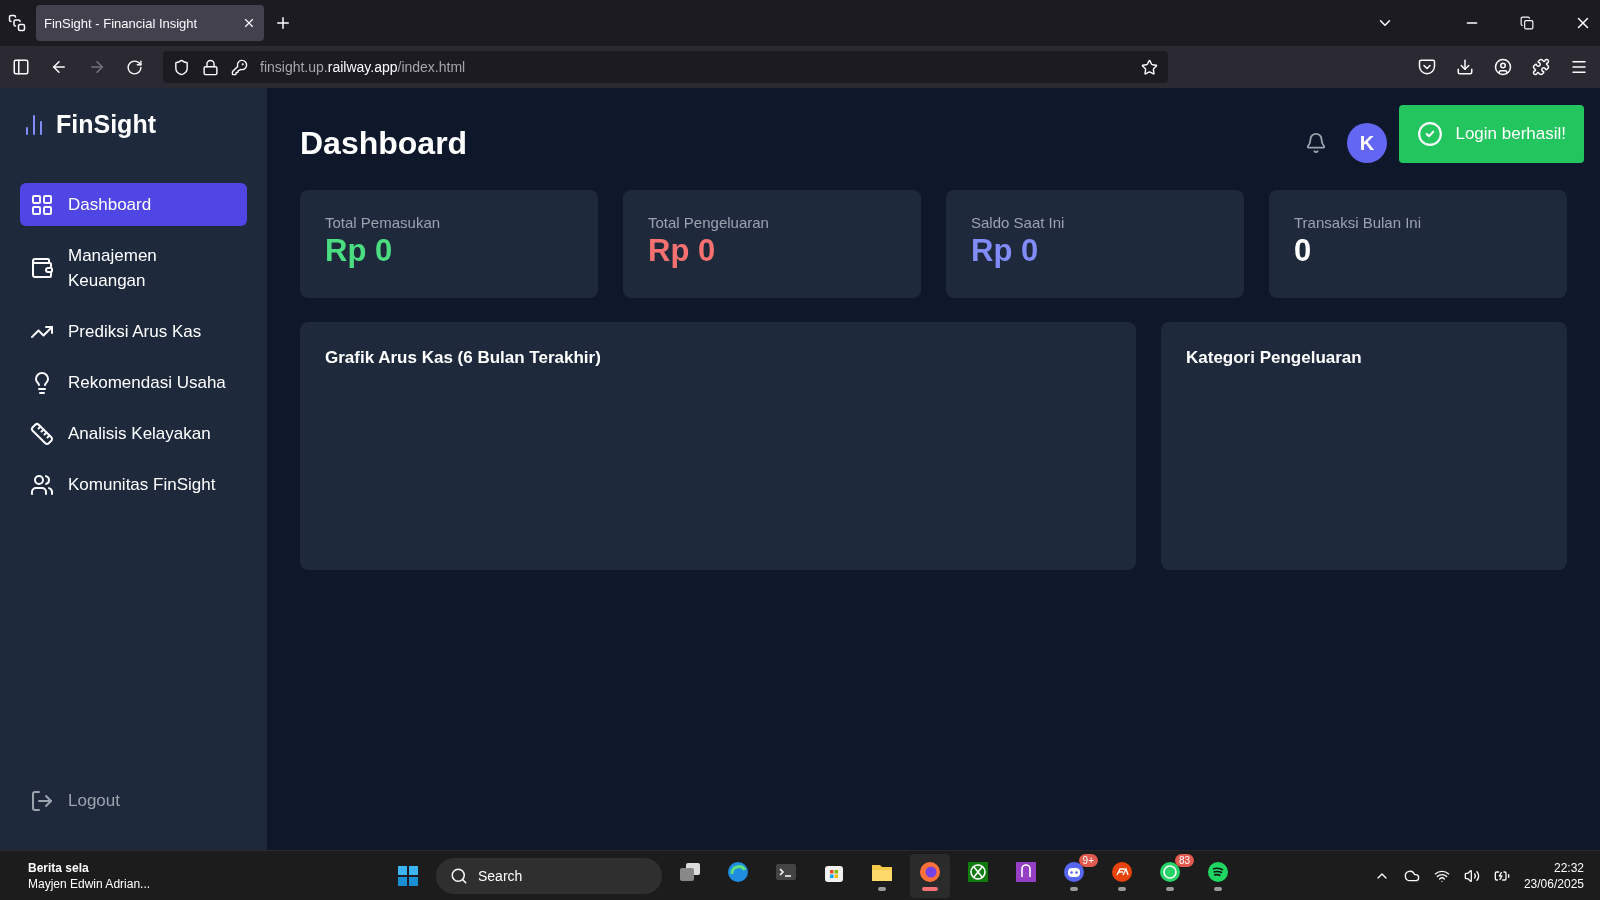 The width and height of the screenshot is (1600, 900). What do you see at coordinates (42, 204) in the screenshot?
I see `grid-icon` at bounding box center [42, 204].